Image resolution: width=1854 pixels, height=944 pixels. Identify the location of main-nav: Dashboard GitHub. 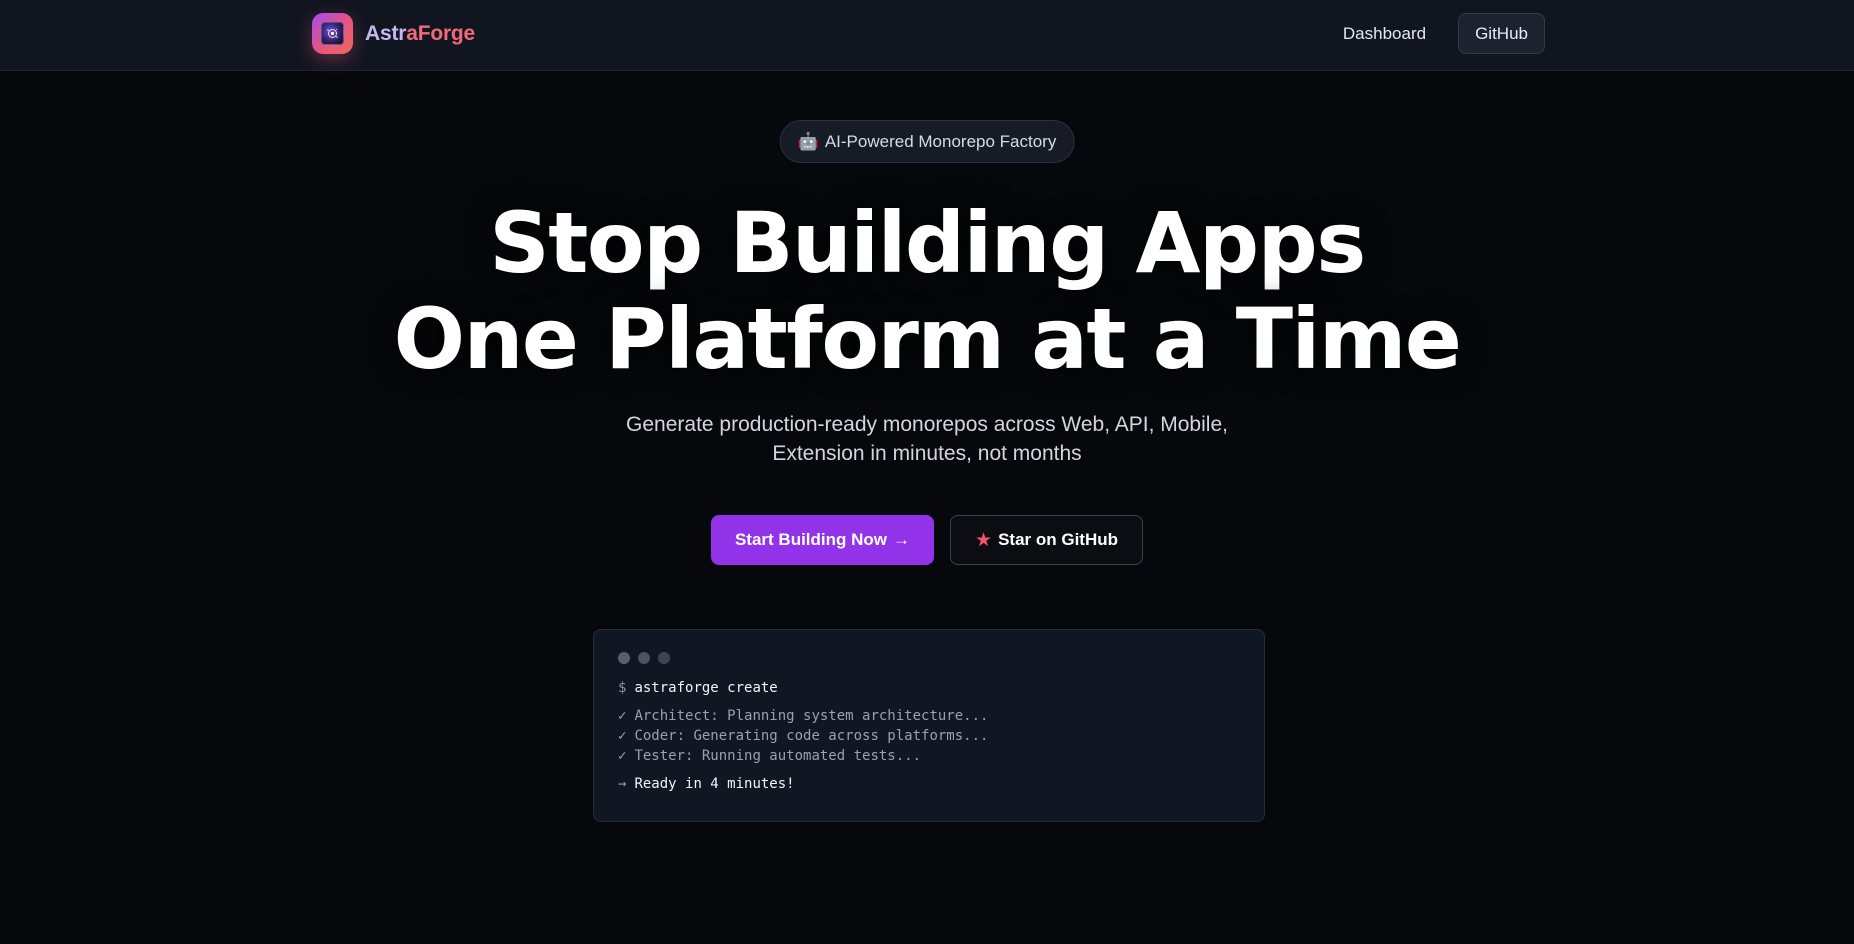
(1444, 33).